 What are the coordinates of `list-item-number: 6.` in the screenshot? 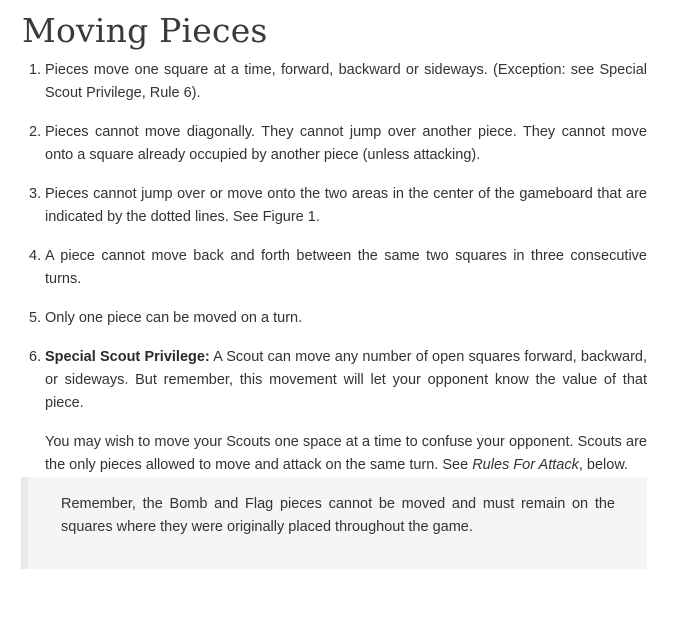 It's located at (35, 357).